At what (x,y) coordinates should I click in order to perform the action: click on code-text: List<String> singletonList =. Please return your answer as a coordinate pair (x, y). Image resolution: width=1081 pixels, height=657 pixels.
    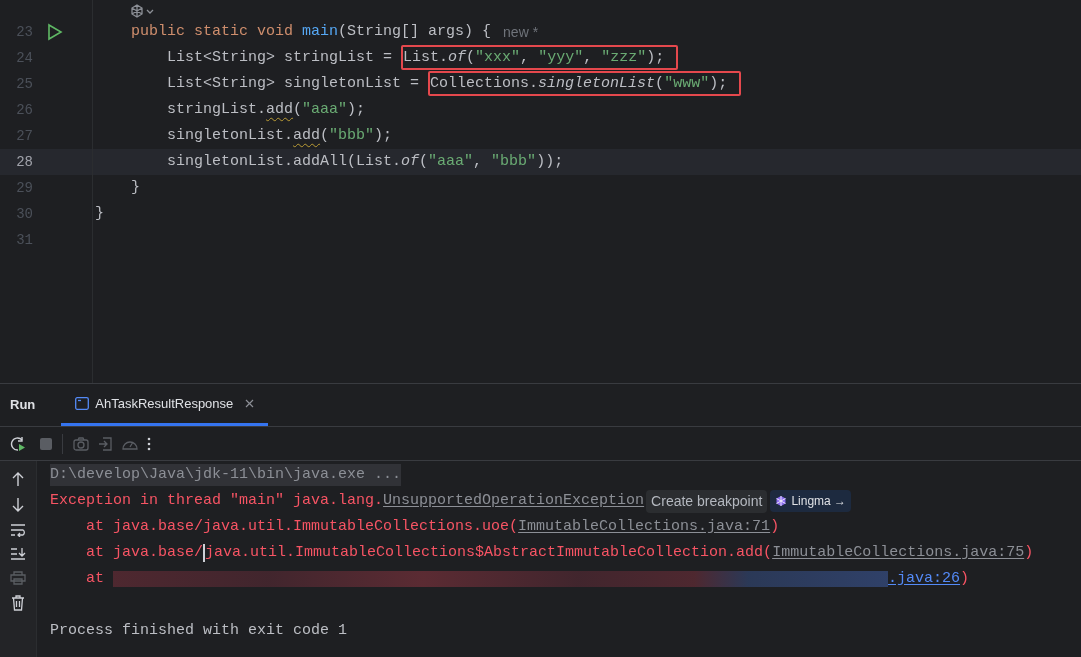
    Looking at the image, I should click on (294, 83).